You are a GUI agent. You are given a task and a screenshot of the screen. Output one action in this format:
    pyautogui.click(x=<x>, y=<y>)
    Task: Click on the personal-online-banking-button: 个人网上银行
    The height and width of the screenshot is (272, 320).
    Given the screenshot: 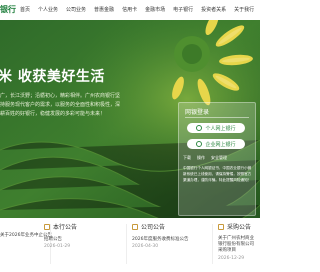 What is the action you would take?
    pyautogui.click(x=216, y=128)
    